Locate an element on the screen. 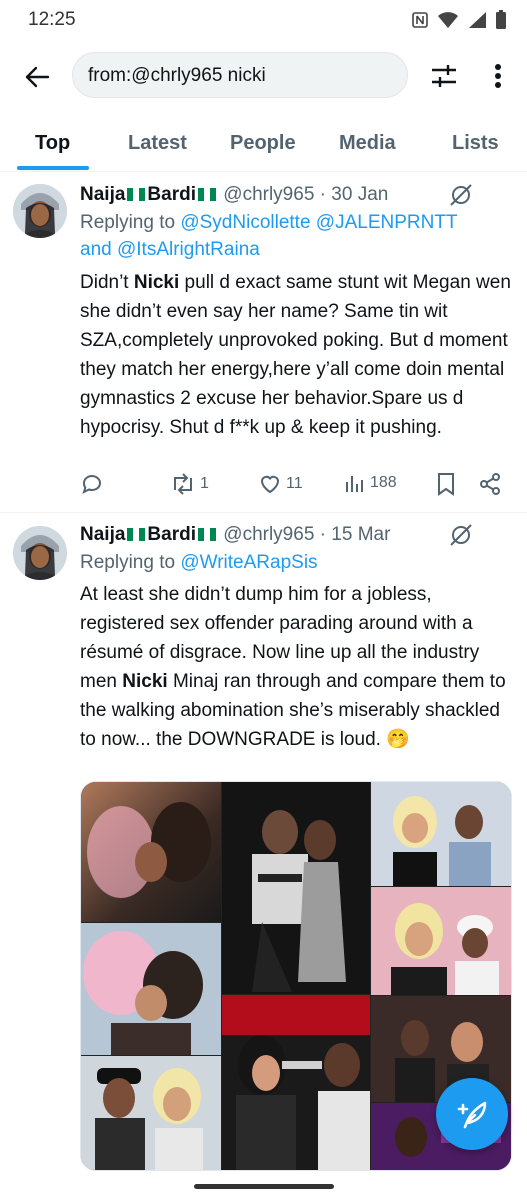 Image resolution: width=527 pixels, height=1200 pixels. tweet-date: · 30 Jan is located at coordinates (354, 194).